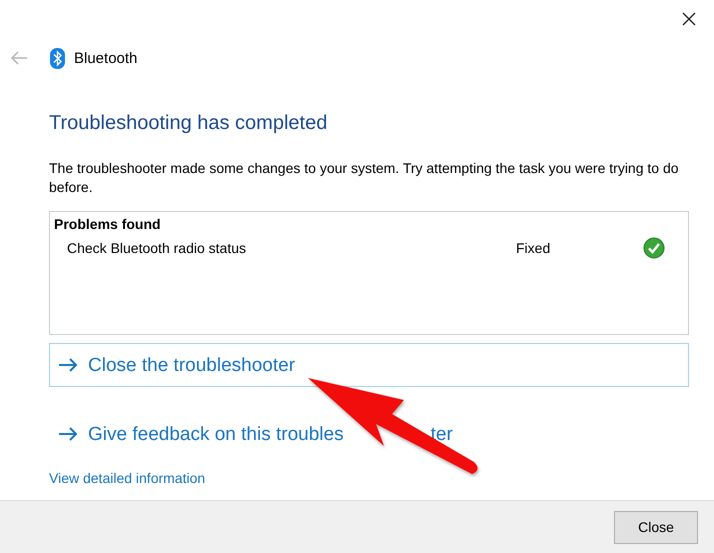 The width and height of the screenshot is (714, 553). I want to click on panel-heading: Problems found, so click(108, 224).